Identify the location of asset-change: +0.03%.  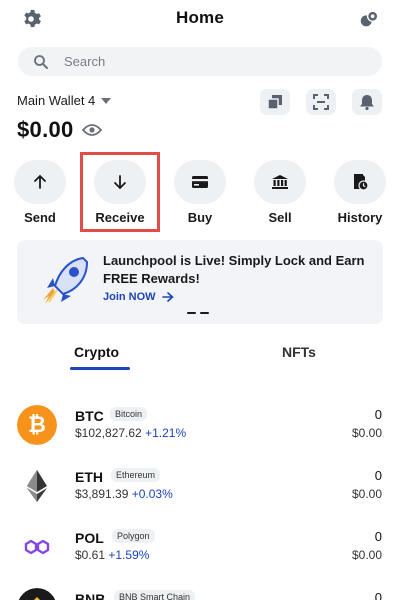
(152, 494).